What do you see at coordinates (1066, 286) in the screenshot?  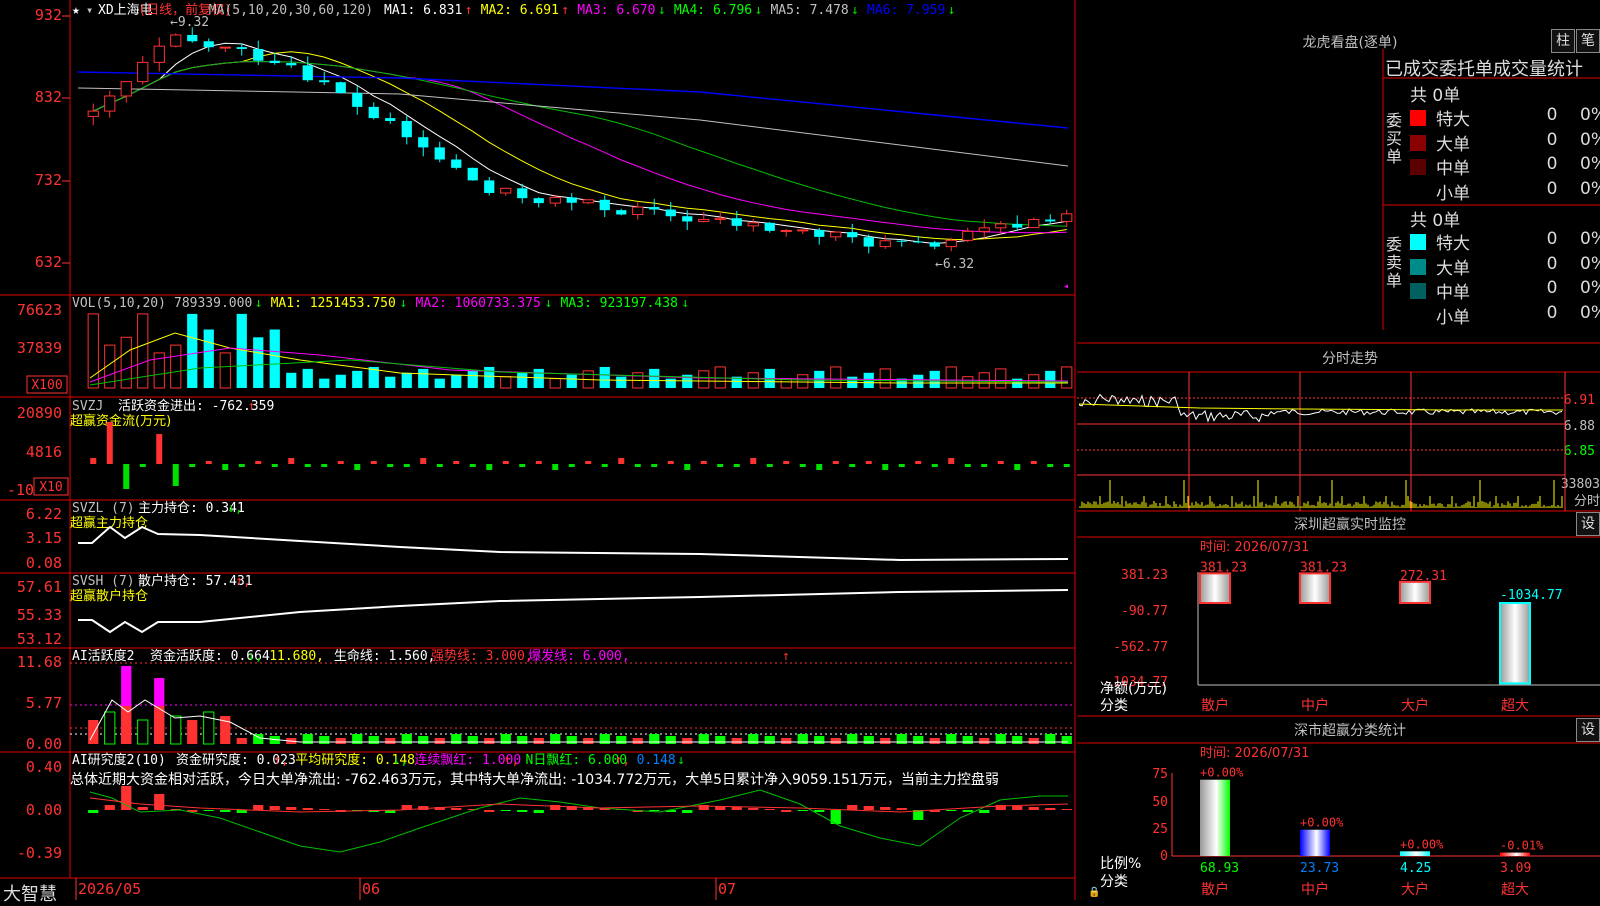 I see `scroll-marker: ◂` at bounding box center [1066, 286].